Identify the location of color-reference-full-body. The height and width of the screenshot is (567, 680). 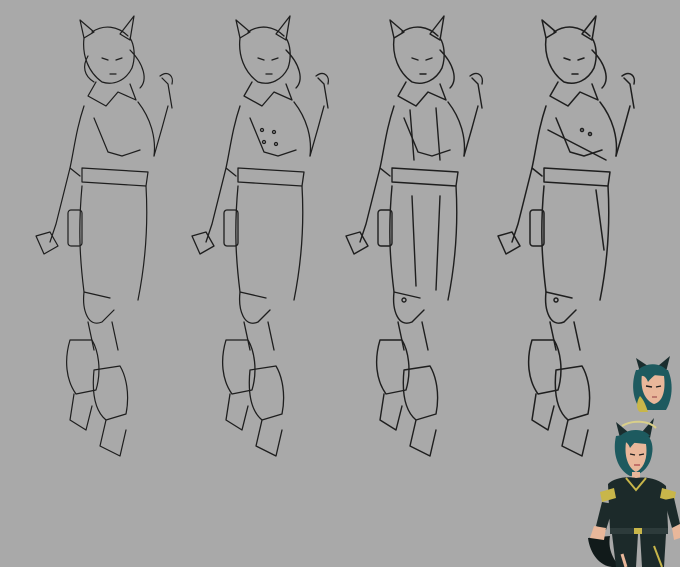
(633, 492).